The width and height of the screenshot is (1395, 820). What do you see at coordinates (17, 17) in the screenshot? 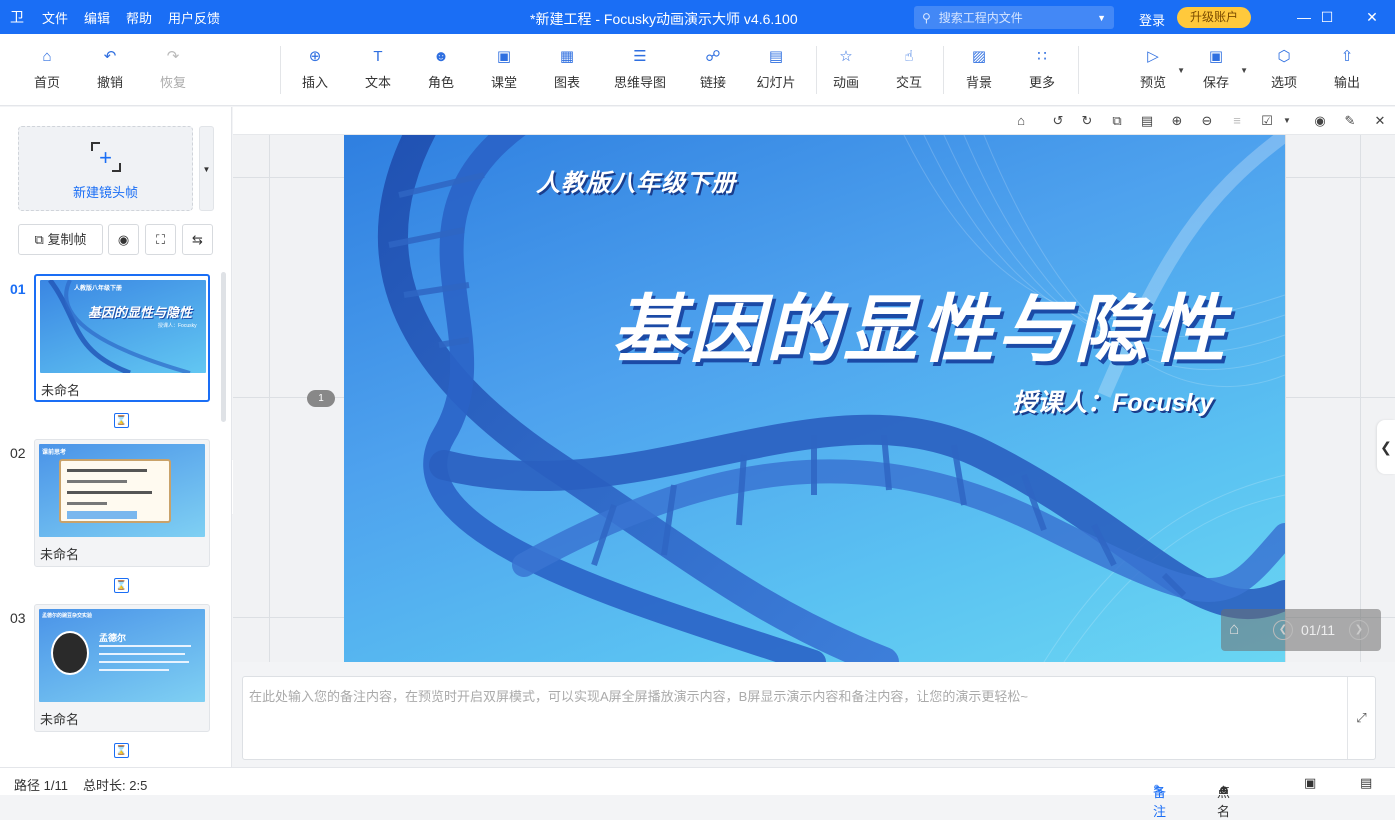
I see `app-logo-icon: 卫` at bounding box center [17, 17].